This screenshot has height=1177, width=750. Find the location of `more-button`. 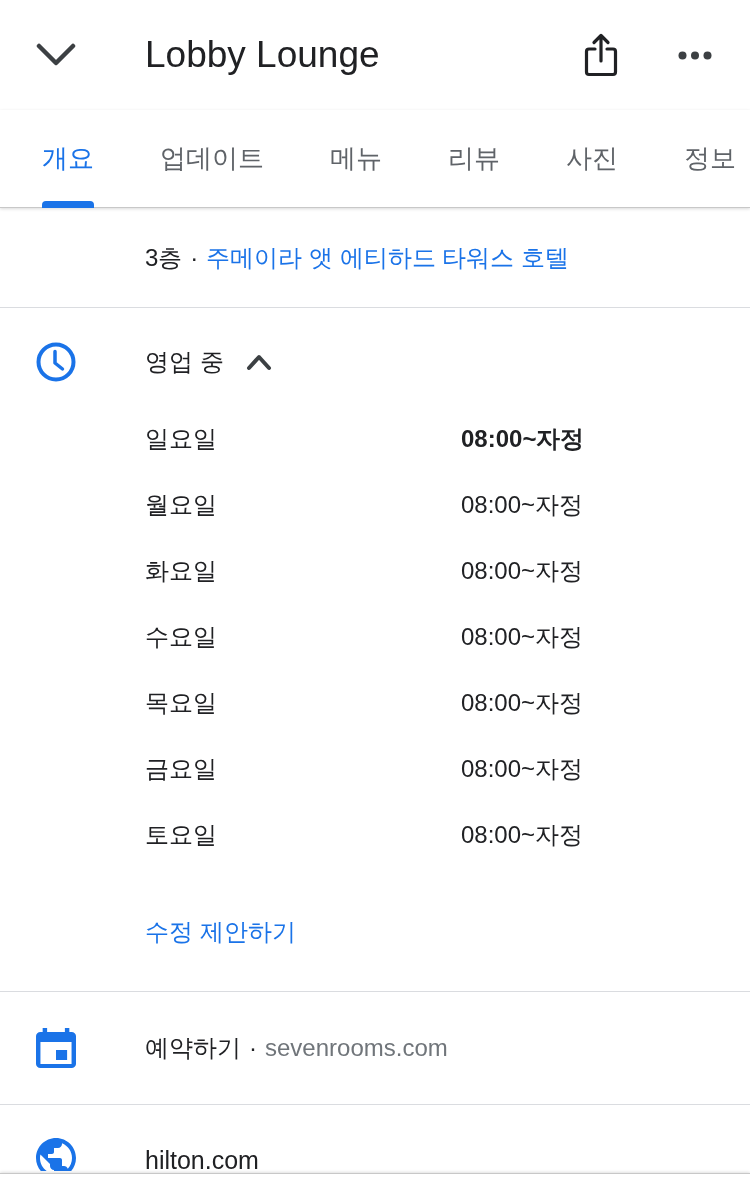

more-button is located at coordinates (695, 55).